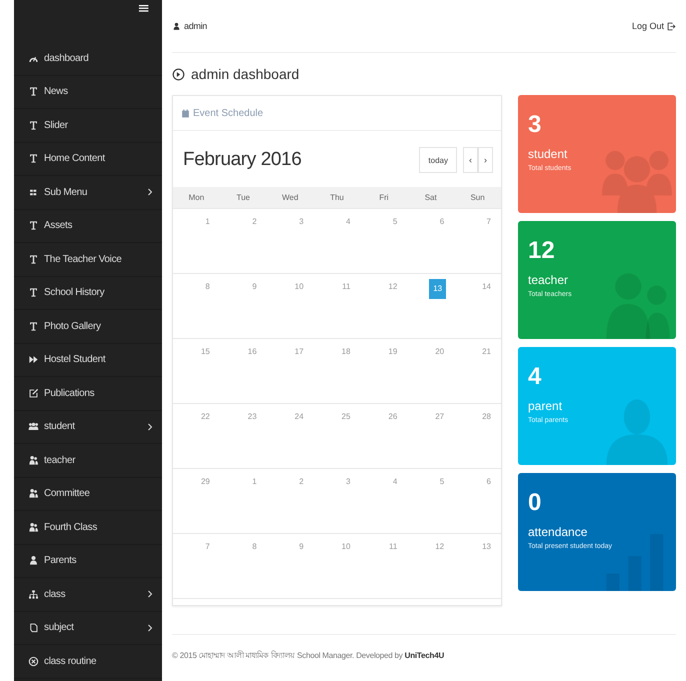 The width and height of the screenshot is (686, 681). I want to click on calendar-day: 25, so click(346, 417).